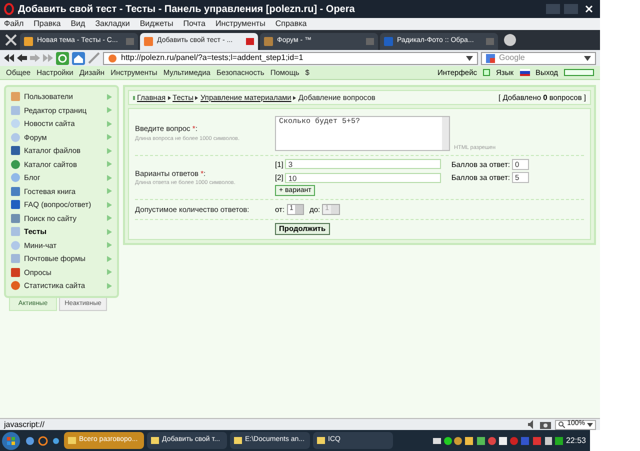  I want to click on scrollbar, so click(445, 133).